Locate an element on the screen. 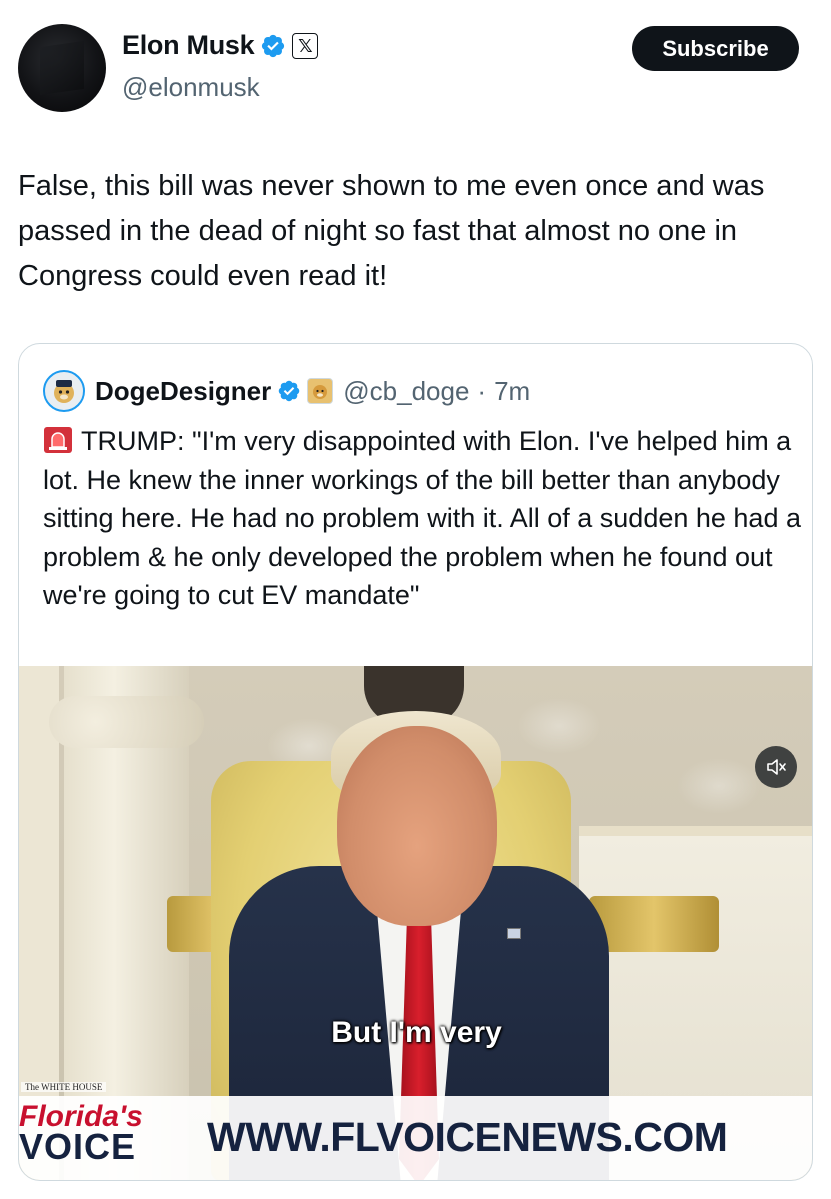  quoted-avatar is located at coordinates (64, 391).